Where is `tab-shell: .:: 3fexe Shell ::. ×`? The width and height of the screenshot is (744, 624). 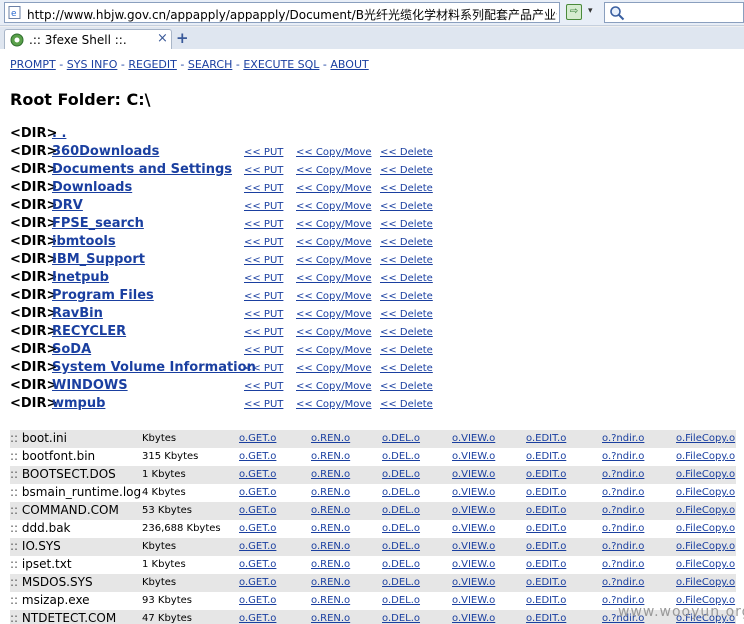
tab-shell: .:: 3fexe Shell ::. × is located at coordinates (88, 39).